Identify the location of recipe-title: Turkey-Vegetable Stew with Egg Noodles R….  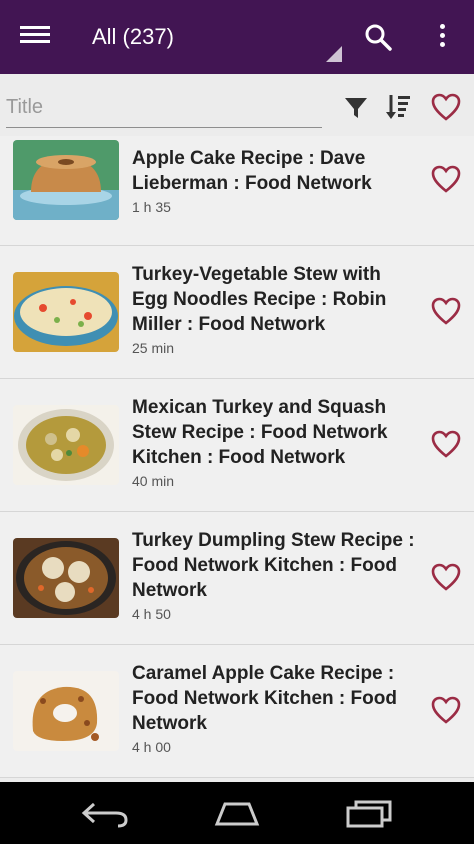
(259, 299).